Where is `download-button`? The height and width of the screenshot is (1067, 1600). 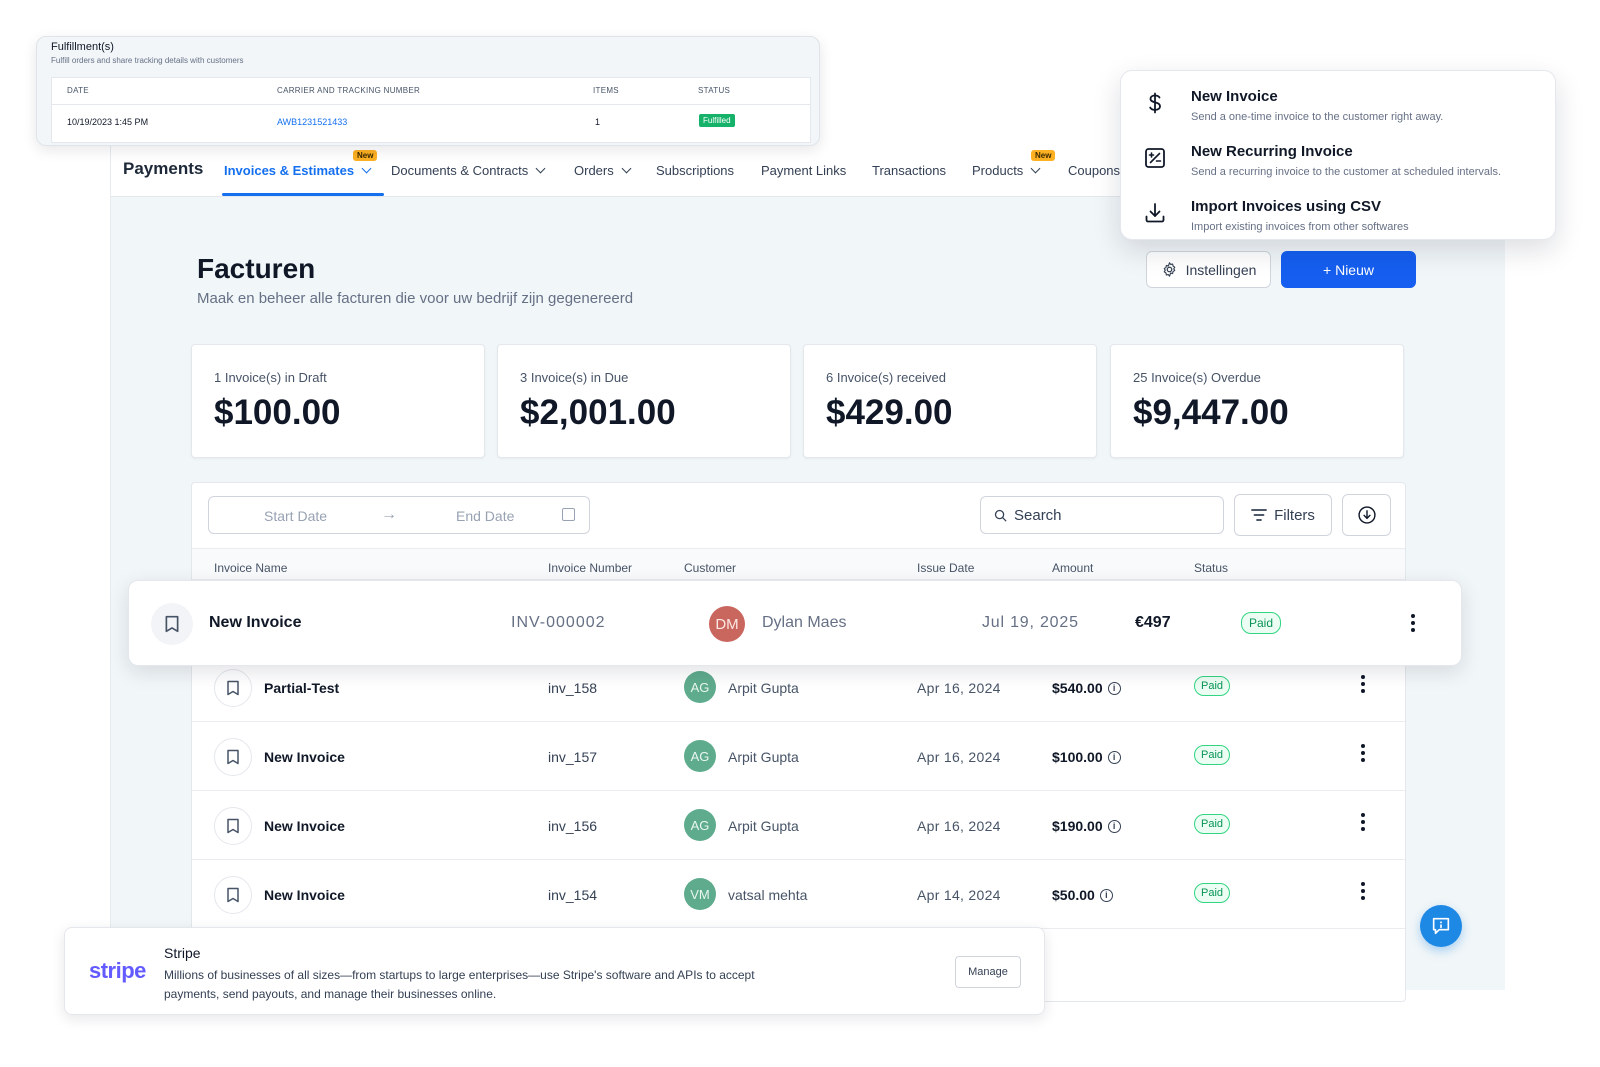
download-button is located at coordinates (1366, 515).